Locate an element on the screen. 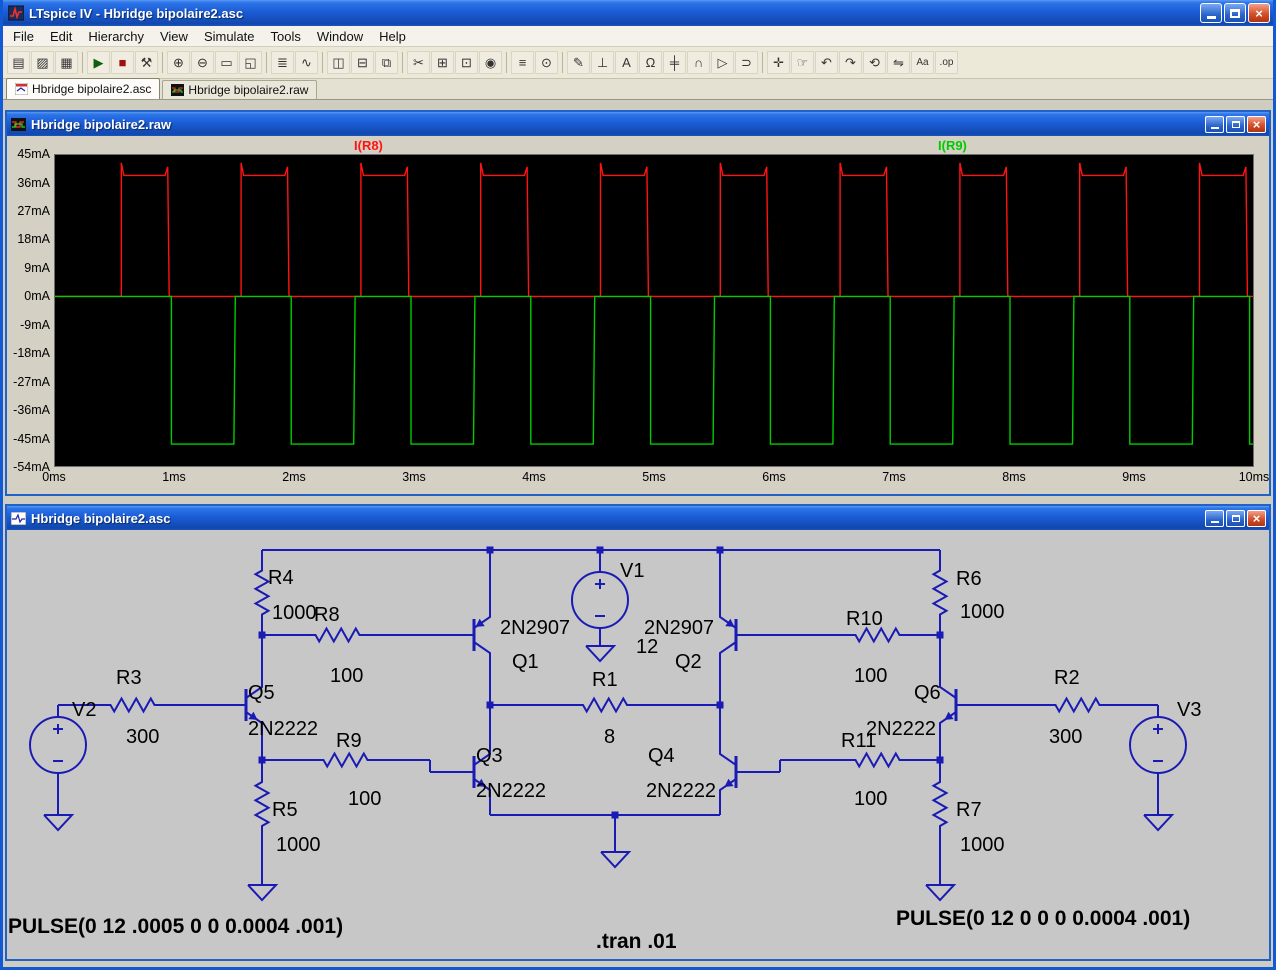 The image size is (1276, 970). component-label-V1: V1 is located at coordinates (632, 571).